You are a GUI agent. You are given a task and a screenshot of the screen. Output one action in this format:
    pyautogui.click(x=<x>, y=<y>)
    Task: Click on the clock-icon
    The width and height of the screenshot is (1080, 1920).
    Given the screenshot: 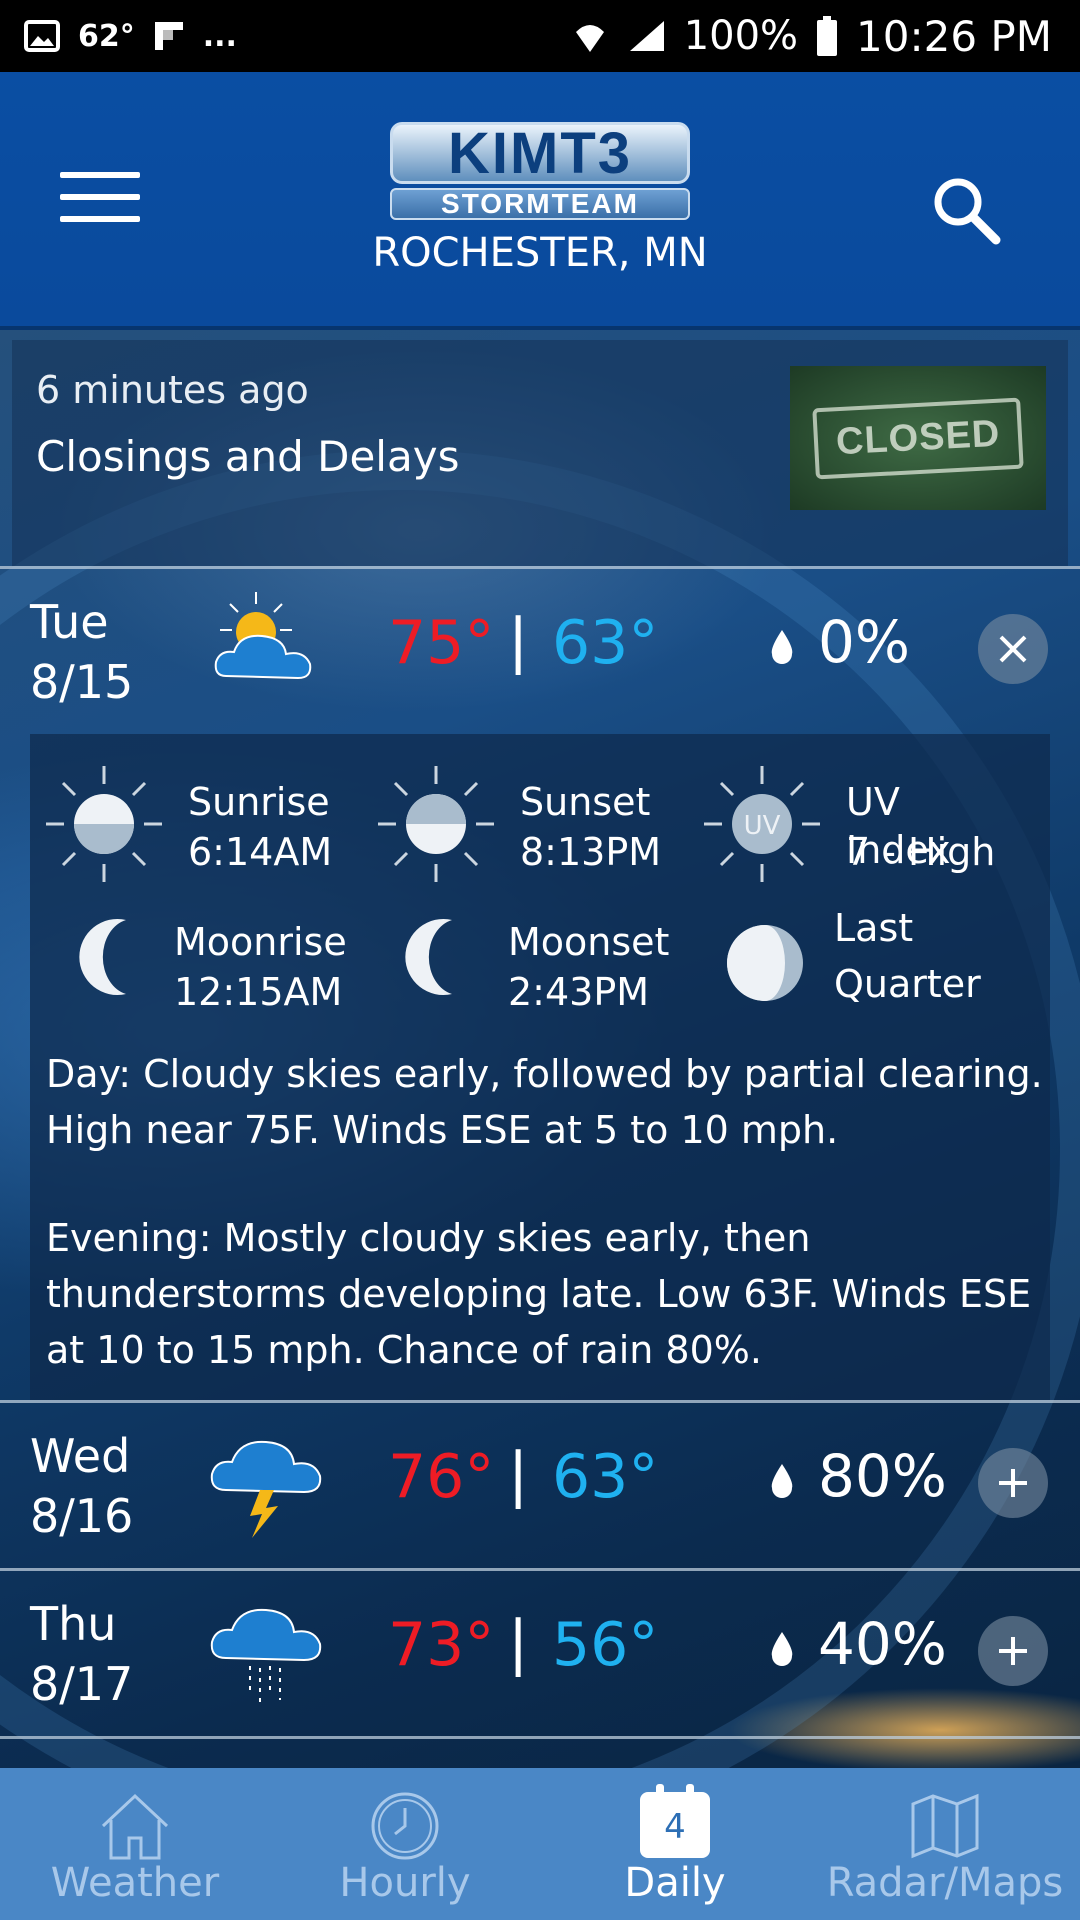 What is the action you would take?
    pyautogui.click(x=405, y=1826)
    